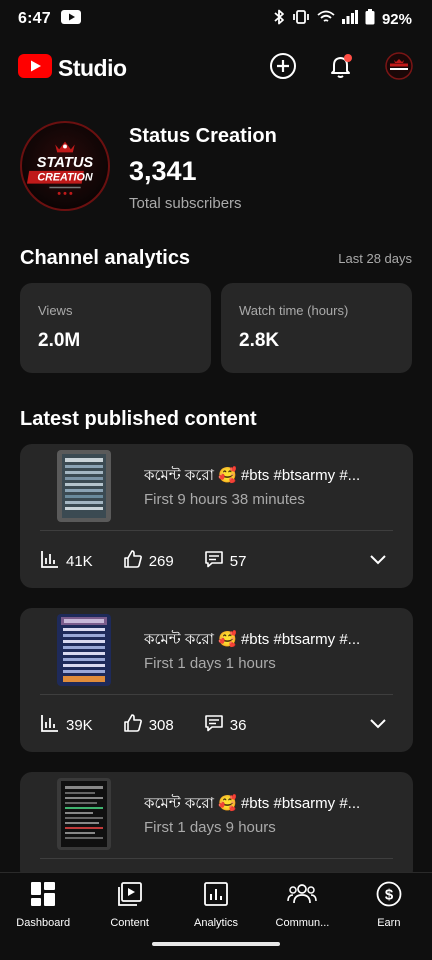 The width and height of the screenshot is (432, 960). I want to click on studio-logo: Studio, so click(72, 68).